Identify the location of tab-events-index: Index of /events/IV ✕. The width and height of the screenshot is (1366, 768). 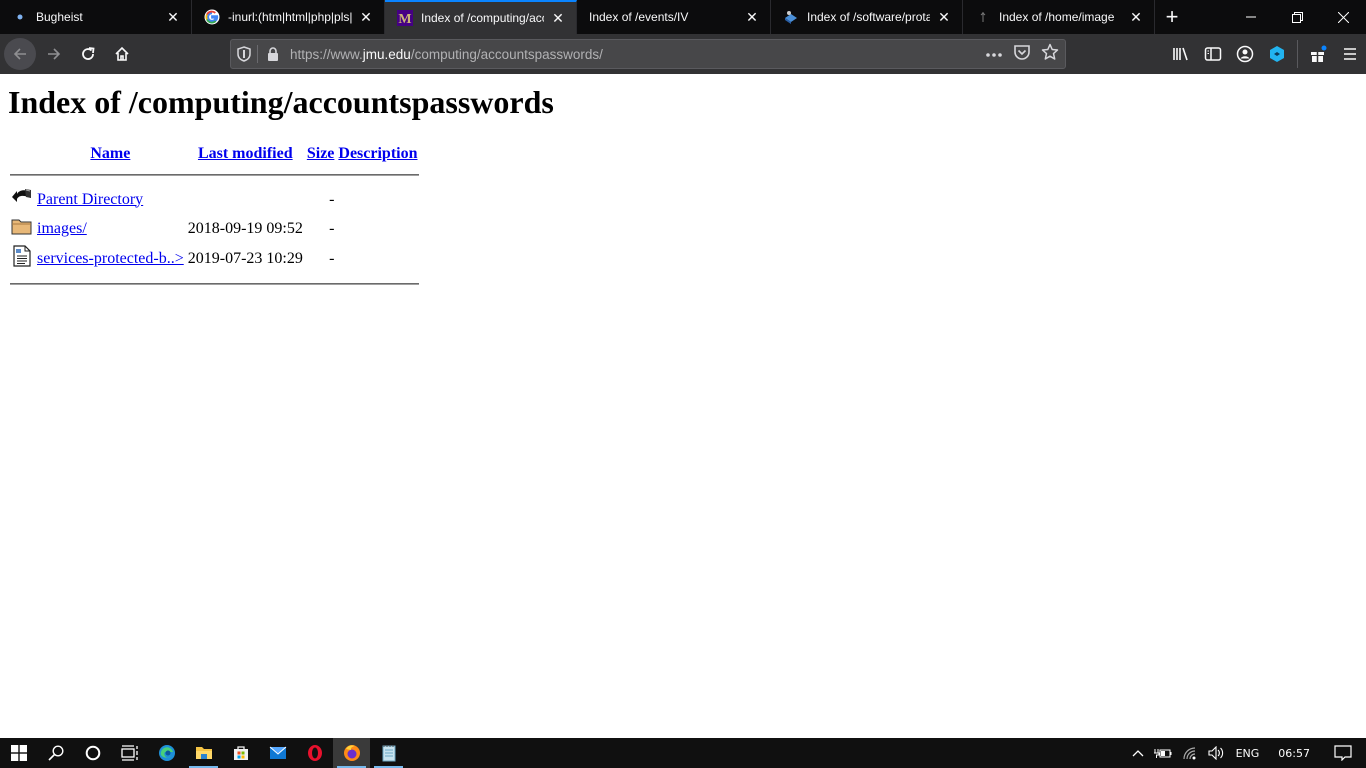
(674, 17).